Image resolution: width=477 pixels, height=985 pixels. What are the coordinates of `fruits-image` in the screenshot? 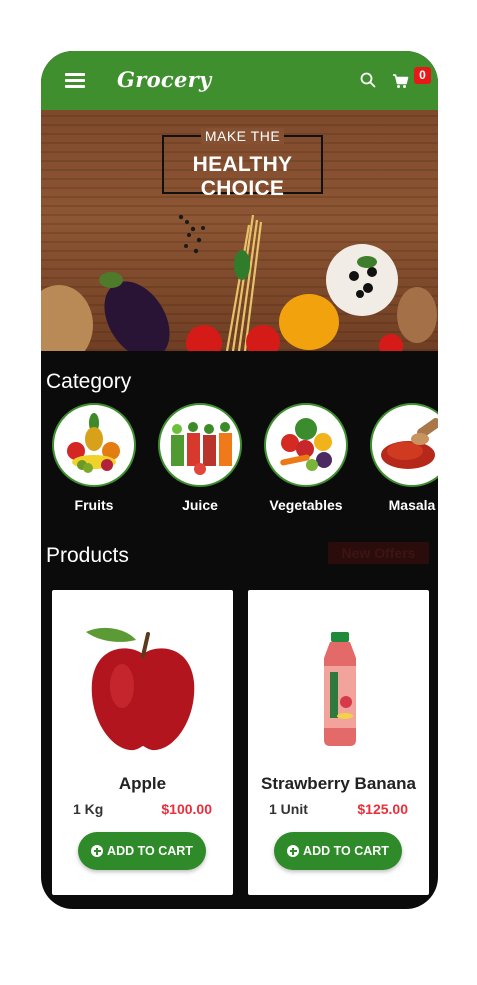 It's located at (94, 445).